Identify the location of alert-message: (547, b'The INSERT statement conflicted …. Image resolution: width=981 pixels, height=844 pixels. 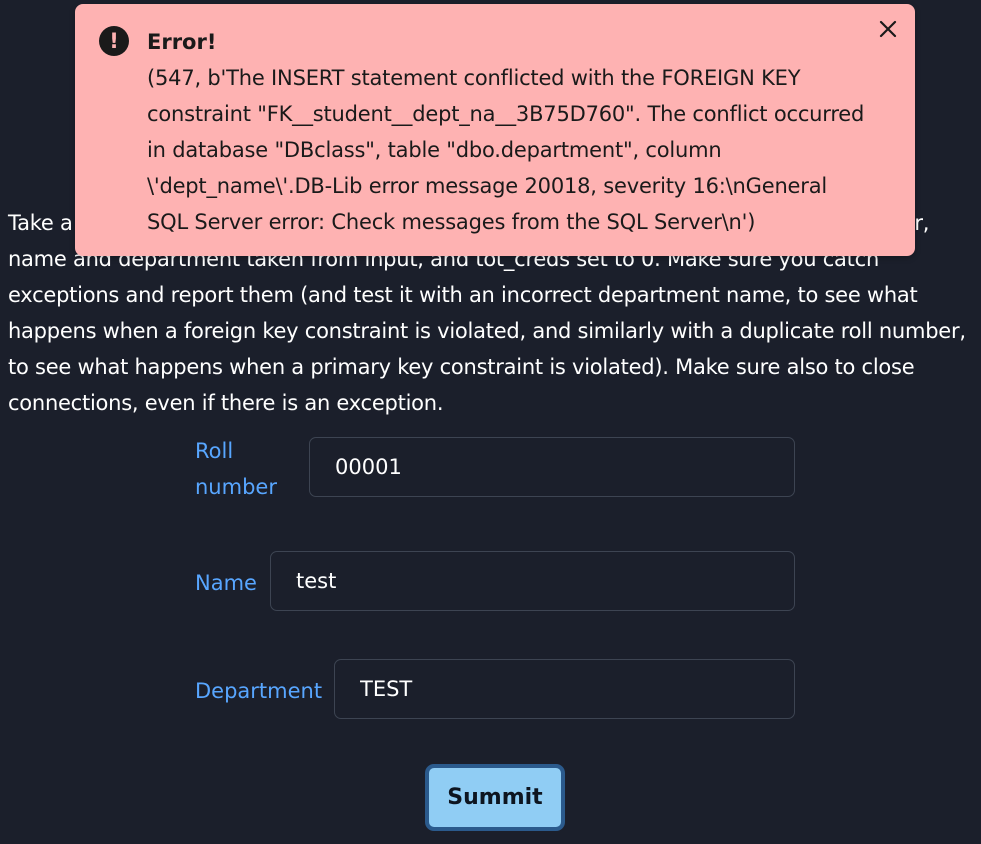
(506, 150).